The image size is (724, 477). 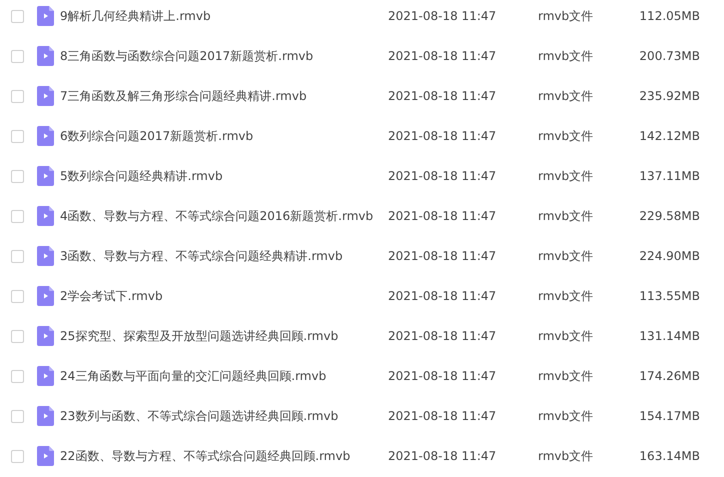 What do you see at coordinates (669, 296) in the screenshot?
I see `file-size: 113.55MB` at bounding box center [669, 296].